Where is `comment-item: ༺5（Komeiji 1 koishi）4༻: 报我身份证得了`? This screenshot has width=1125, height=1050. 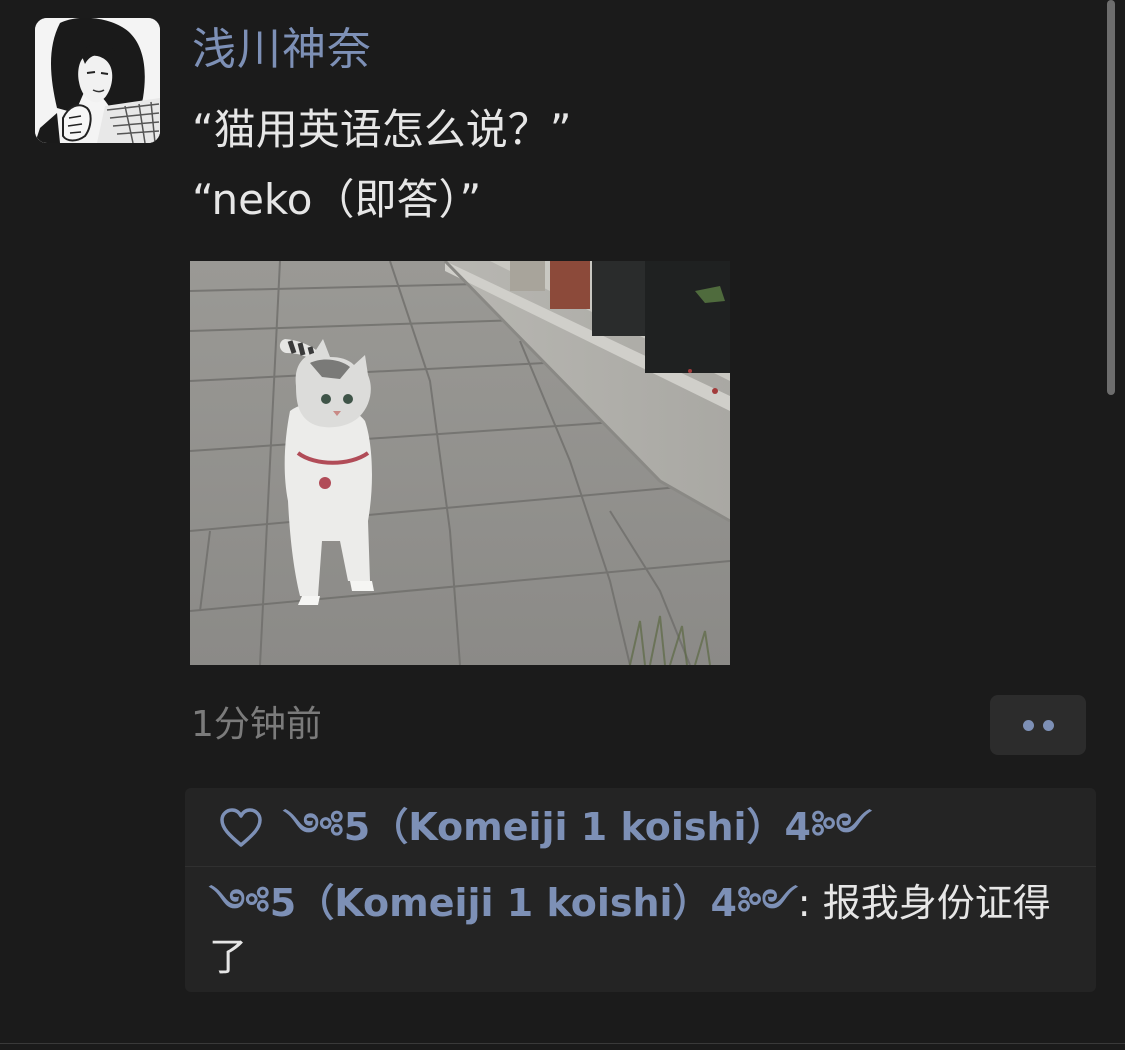
comment-item: ༺5（Komeiji 1 koishi）4༻: 报我身份证得了 is located at coordinates (639, 930).